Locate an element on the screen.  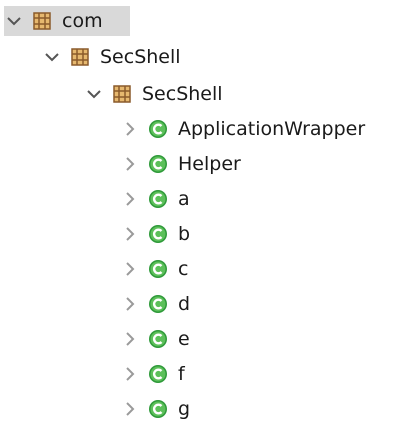
tree-node-com: com is located at coordinates (67, 21).